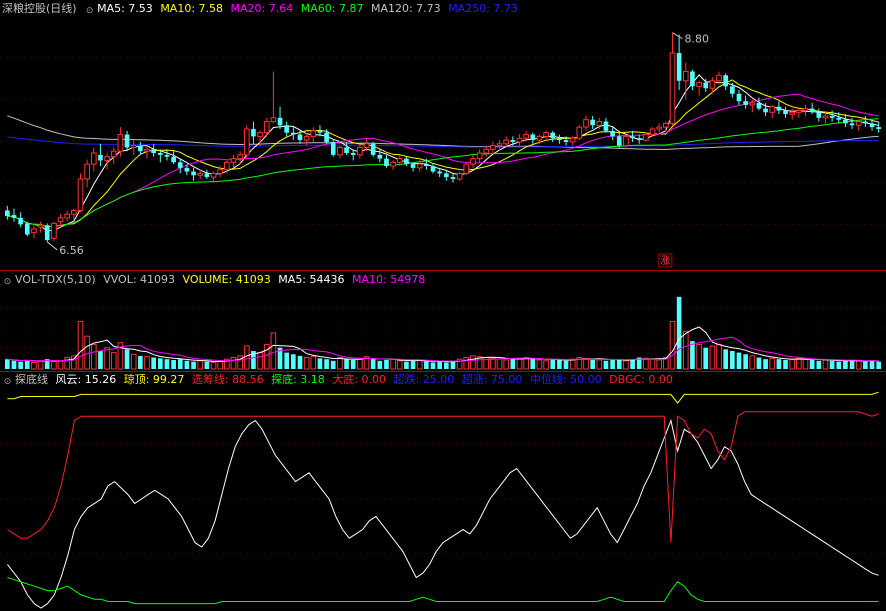 The width and height of the screenshot is (886, 611). What do you see at coordinates (52, 246) in the screenshot?
I see `low-pointer` at bounding box center [52, 246].